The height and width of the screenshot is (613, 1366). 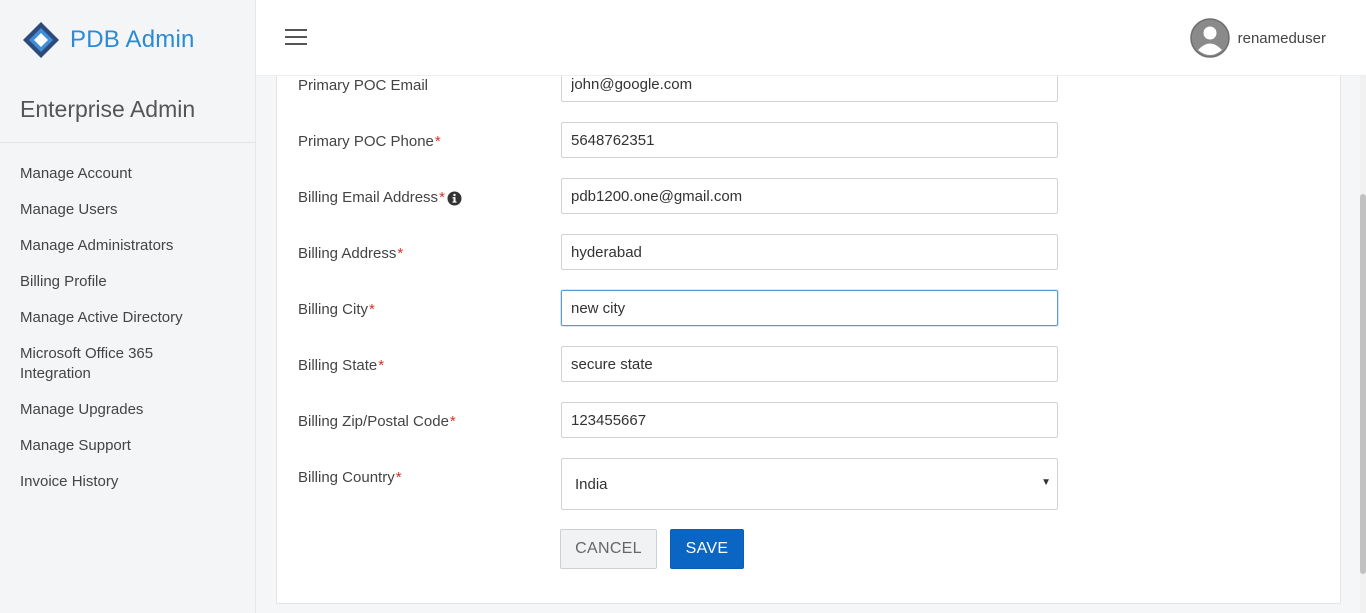 I want to click on field-label-billing-zip: Billing Zip/Postal Code *, so click(x=377, y=422).